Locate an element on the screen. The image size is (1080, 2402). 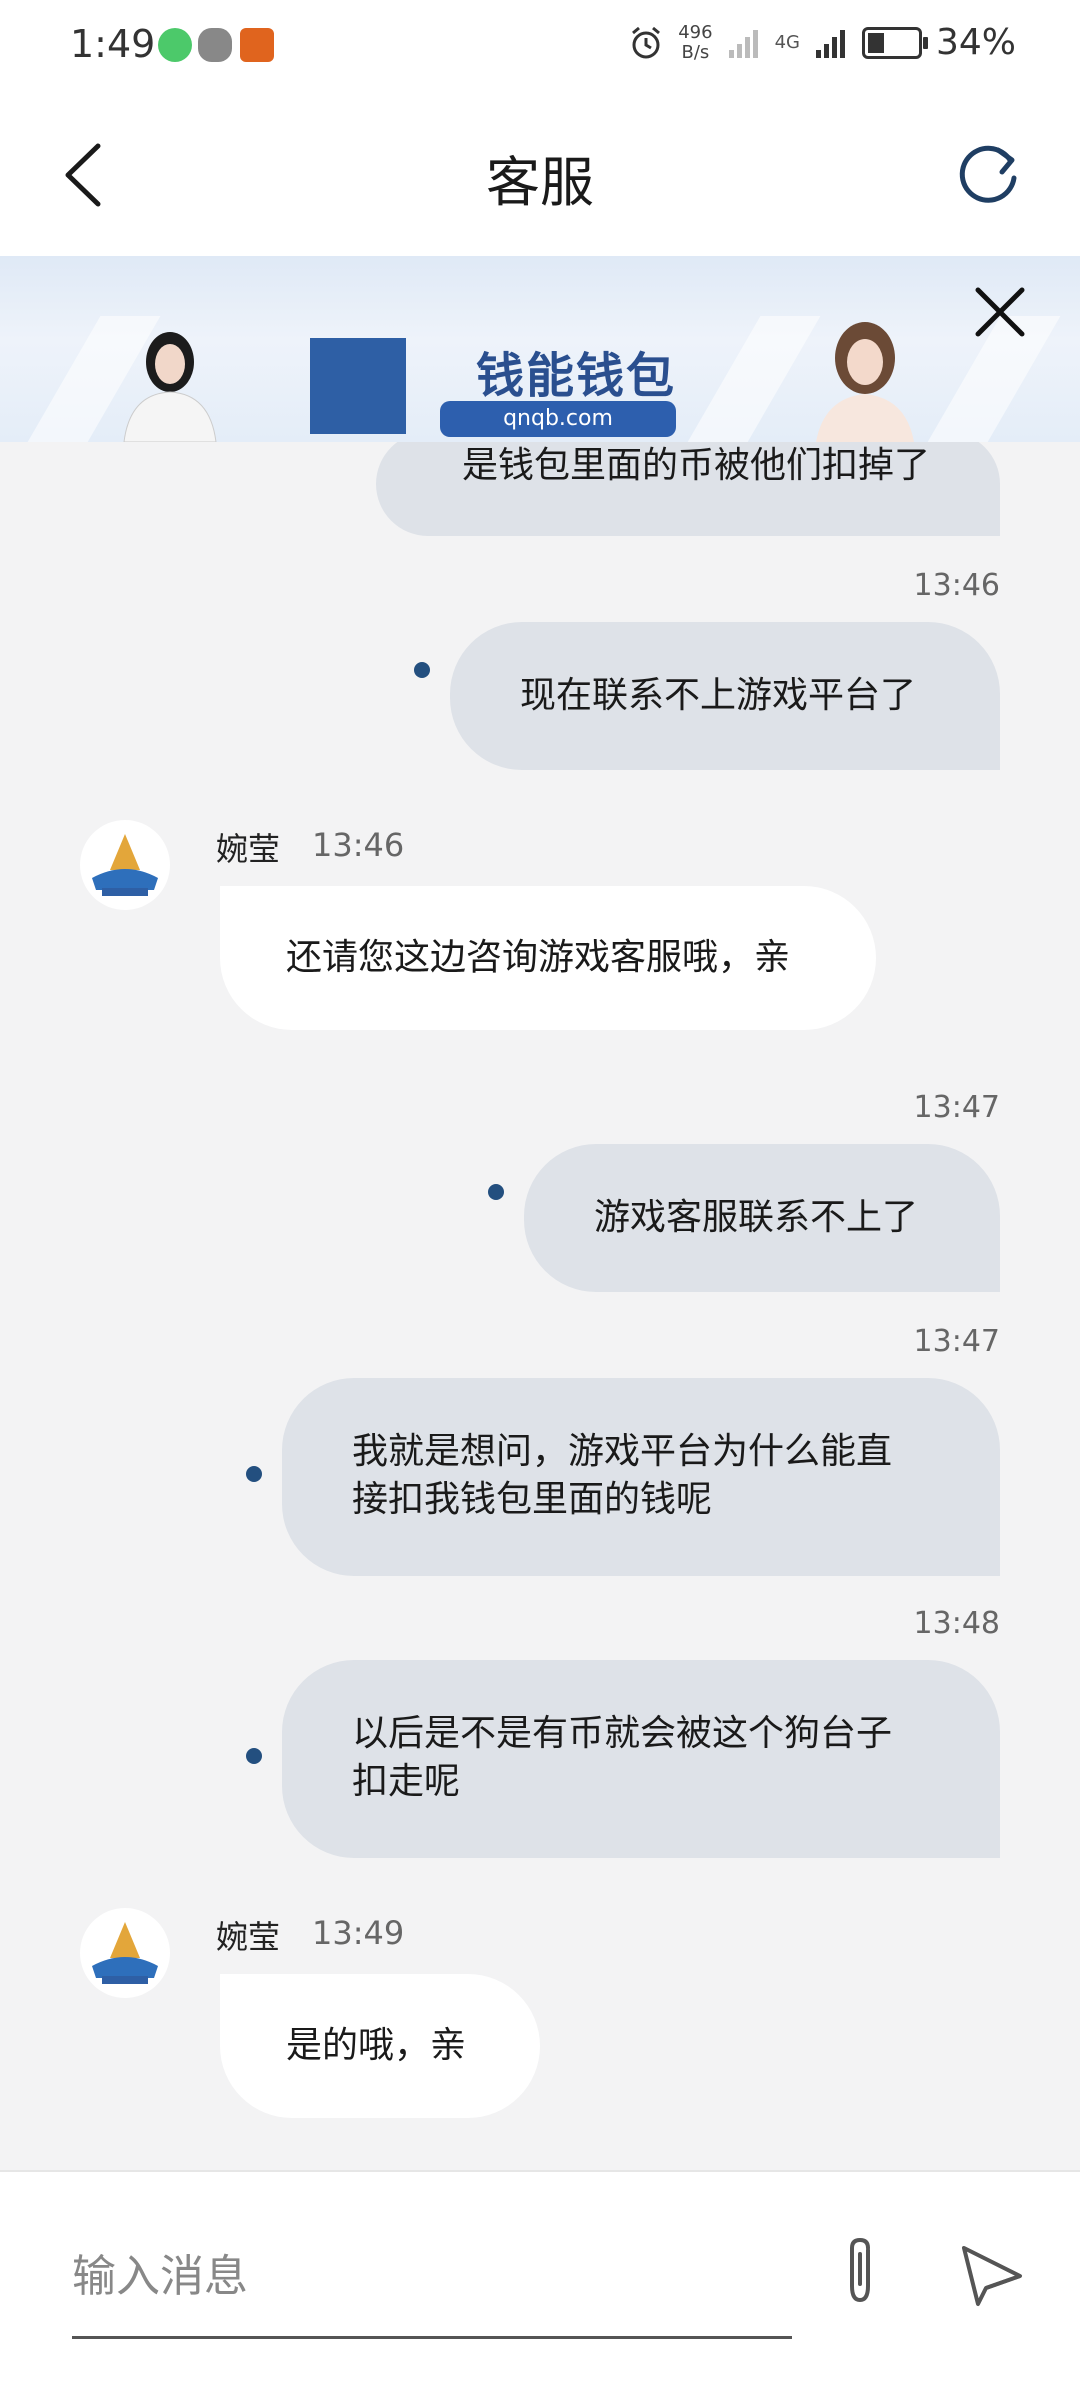
ad-model-right-image is located at coordinates (865, 382).